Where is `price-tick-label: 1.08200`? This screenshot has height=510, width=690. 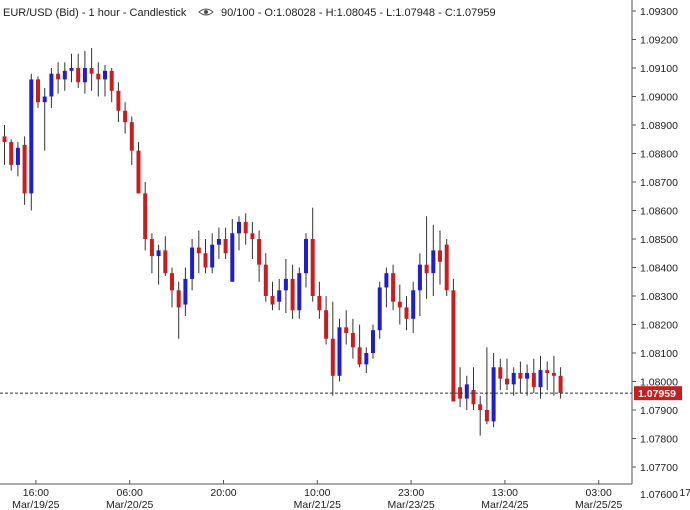 price-tick-label: 1.08200 is located at coordinates (659, 326).